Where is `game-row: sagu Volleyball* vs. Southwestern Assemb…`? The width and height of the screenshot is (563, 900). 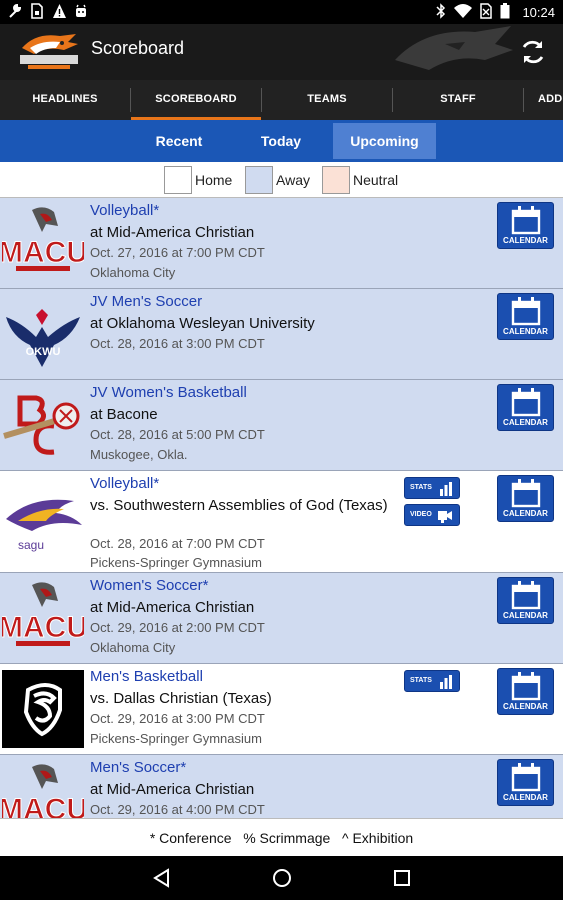
game-row: sagu Volleyball* vs. Southwestern Assemb… is located at coordinates (281, 522).